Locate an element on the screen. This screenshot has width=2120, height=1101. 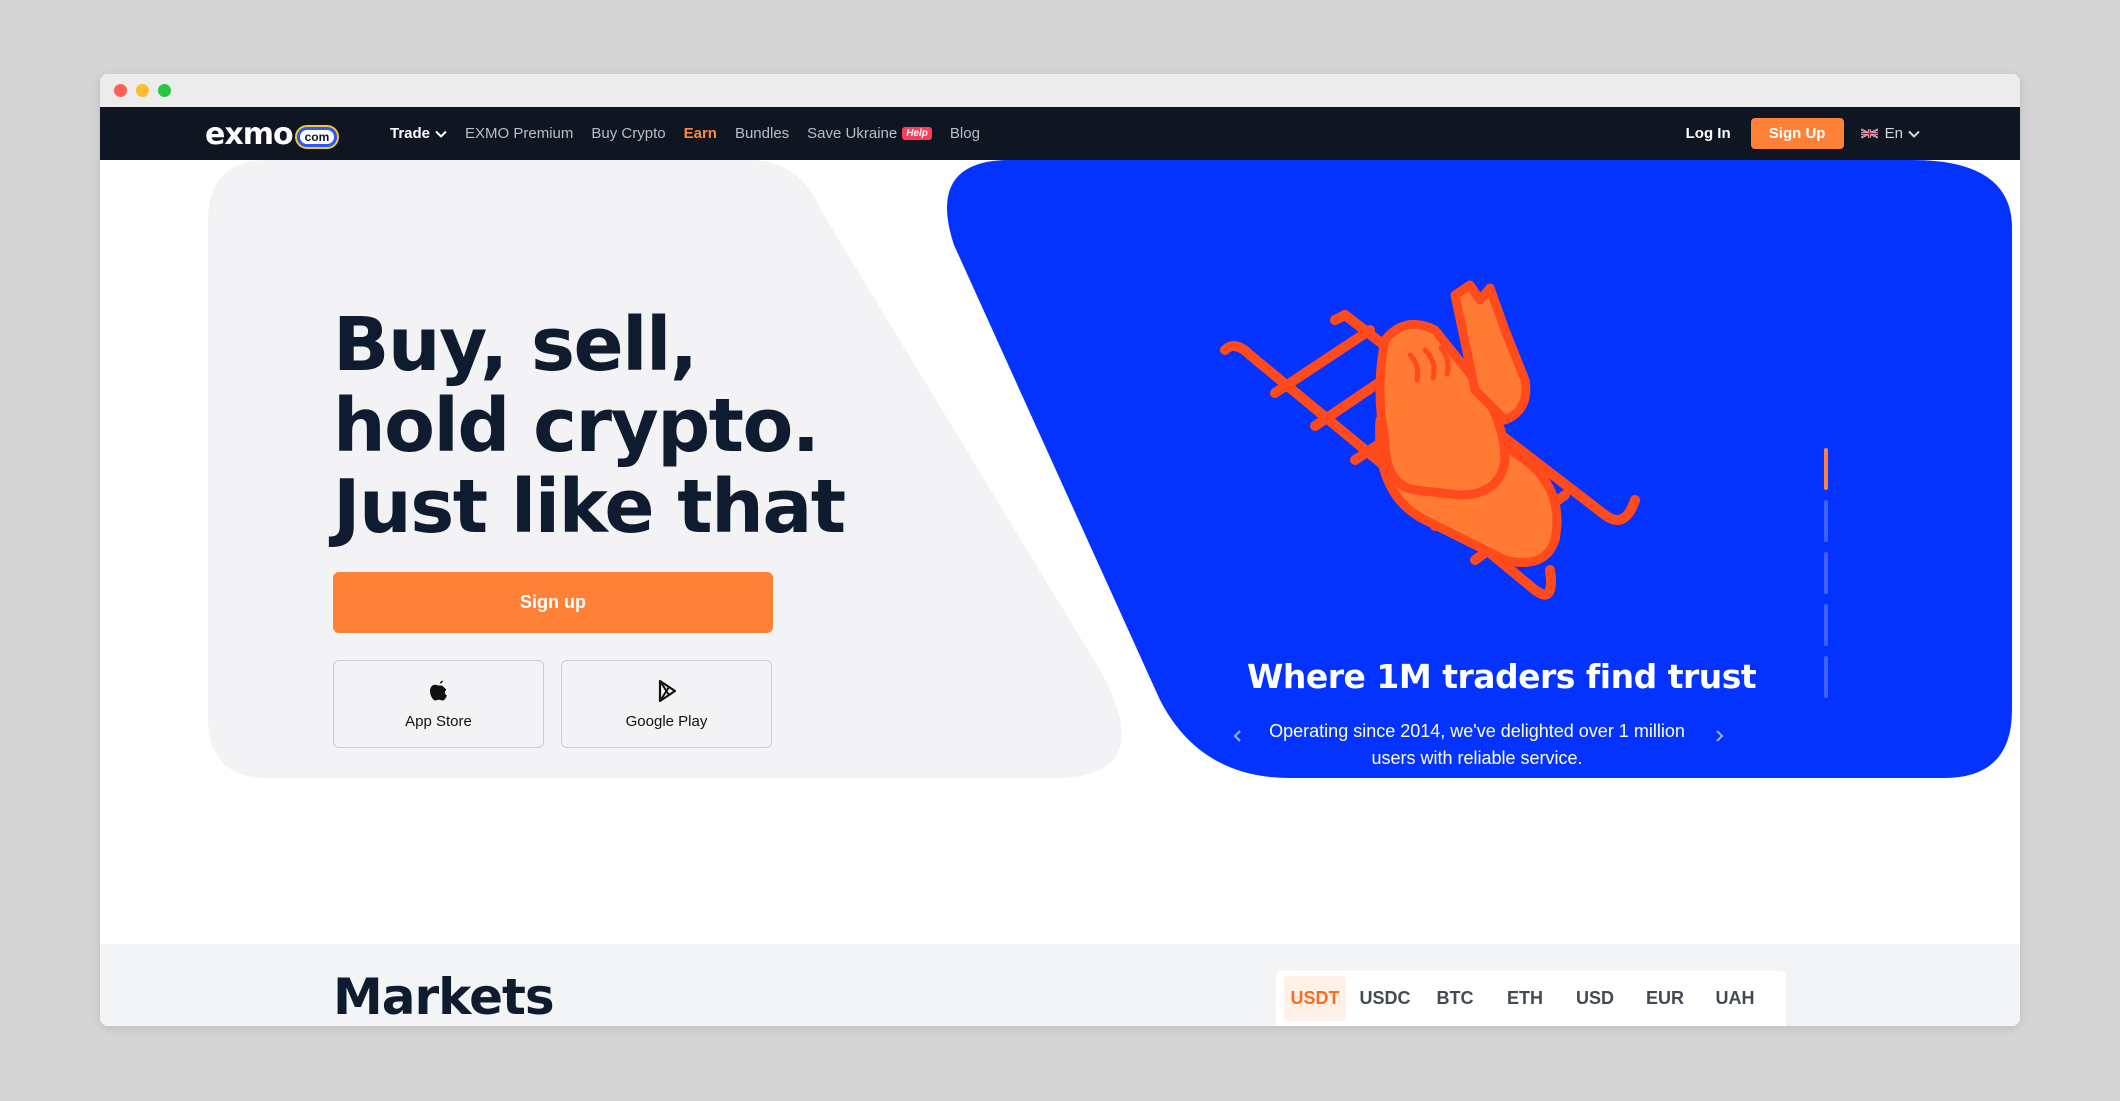
currency-tabs: USDT USDC BTC ETH USD EUR UAH is located at coordinates (1531, 998).